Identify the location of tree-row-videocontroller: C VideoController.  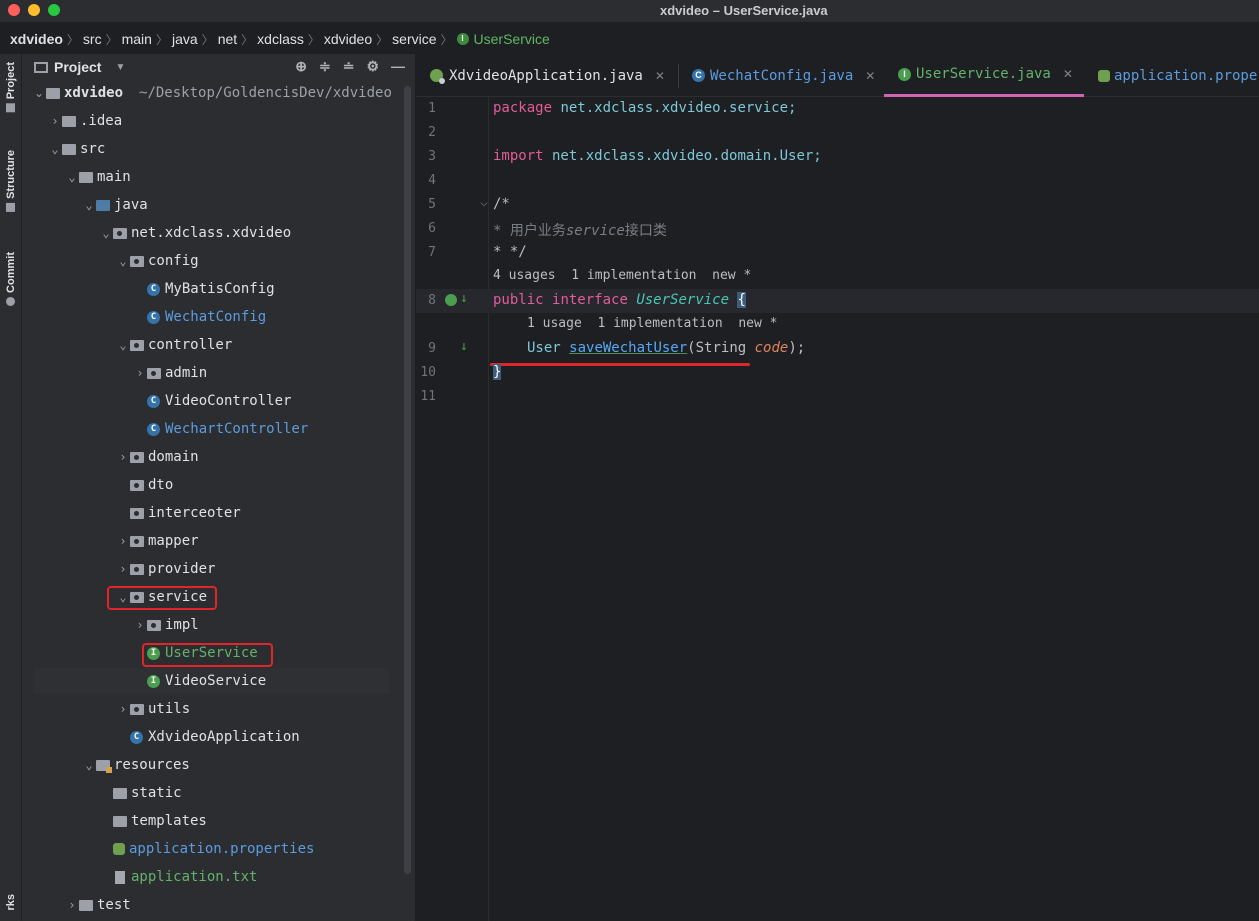
(218, 402).